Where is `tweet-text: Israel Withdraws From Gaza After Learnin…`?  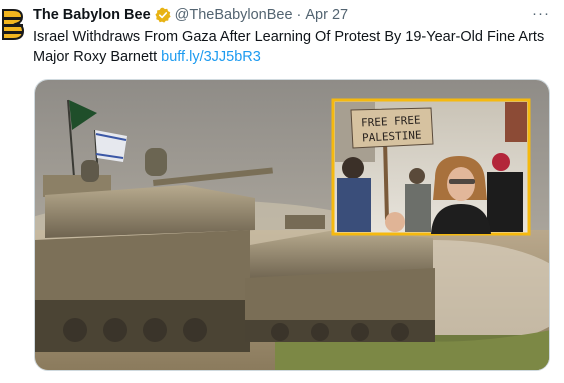 tweet-text: Israel Withdraws From Gaza After Learnin… is located at coordinates (293, 47).